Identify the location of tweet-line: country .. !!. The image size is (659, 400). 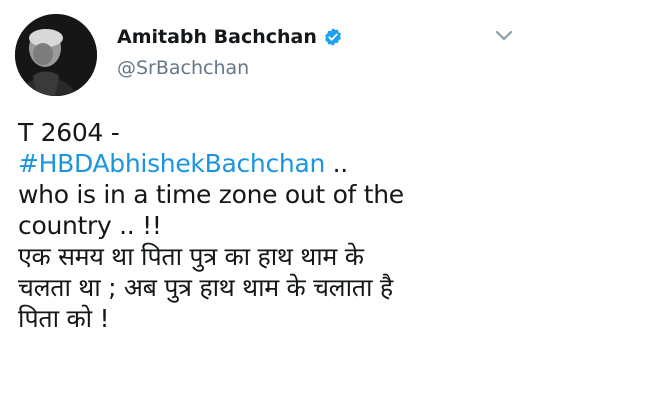
(90, 225).